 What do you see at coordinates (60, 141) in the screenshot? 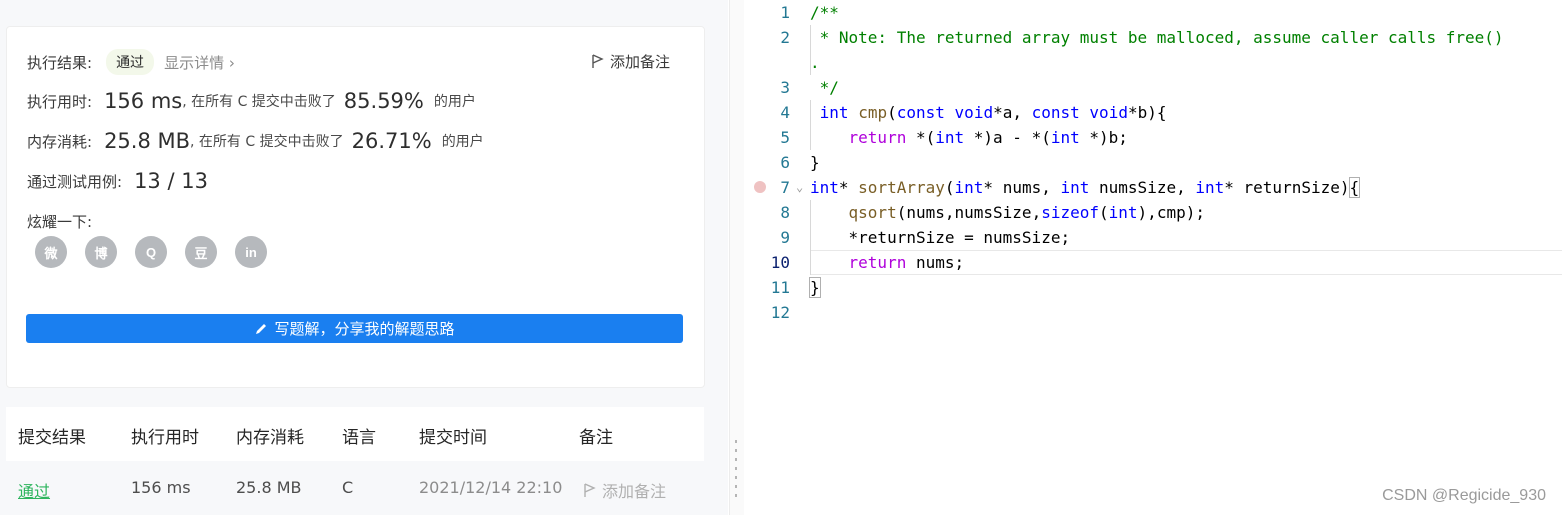
I see `memory-label: 内存消耗:` at bounding box center [60, 141].